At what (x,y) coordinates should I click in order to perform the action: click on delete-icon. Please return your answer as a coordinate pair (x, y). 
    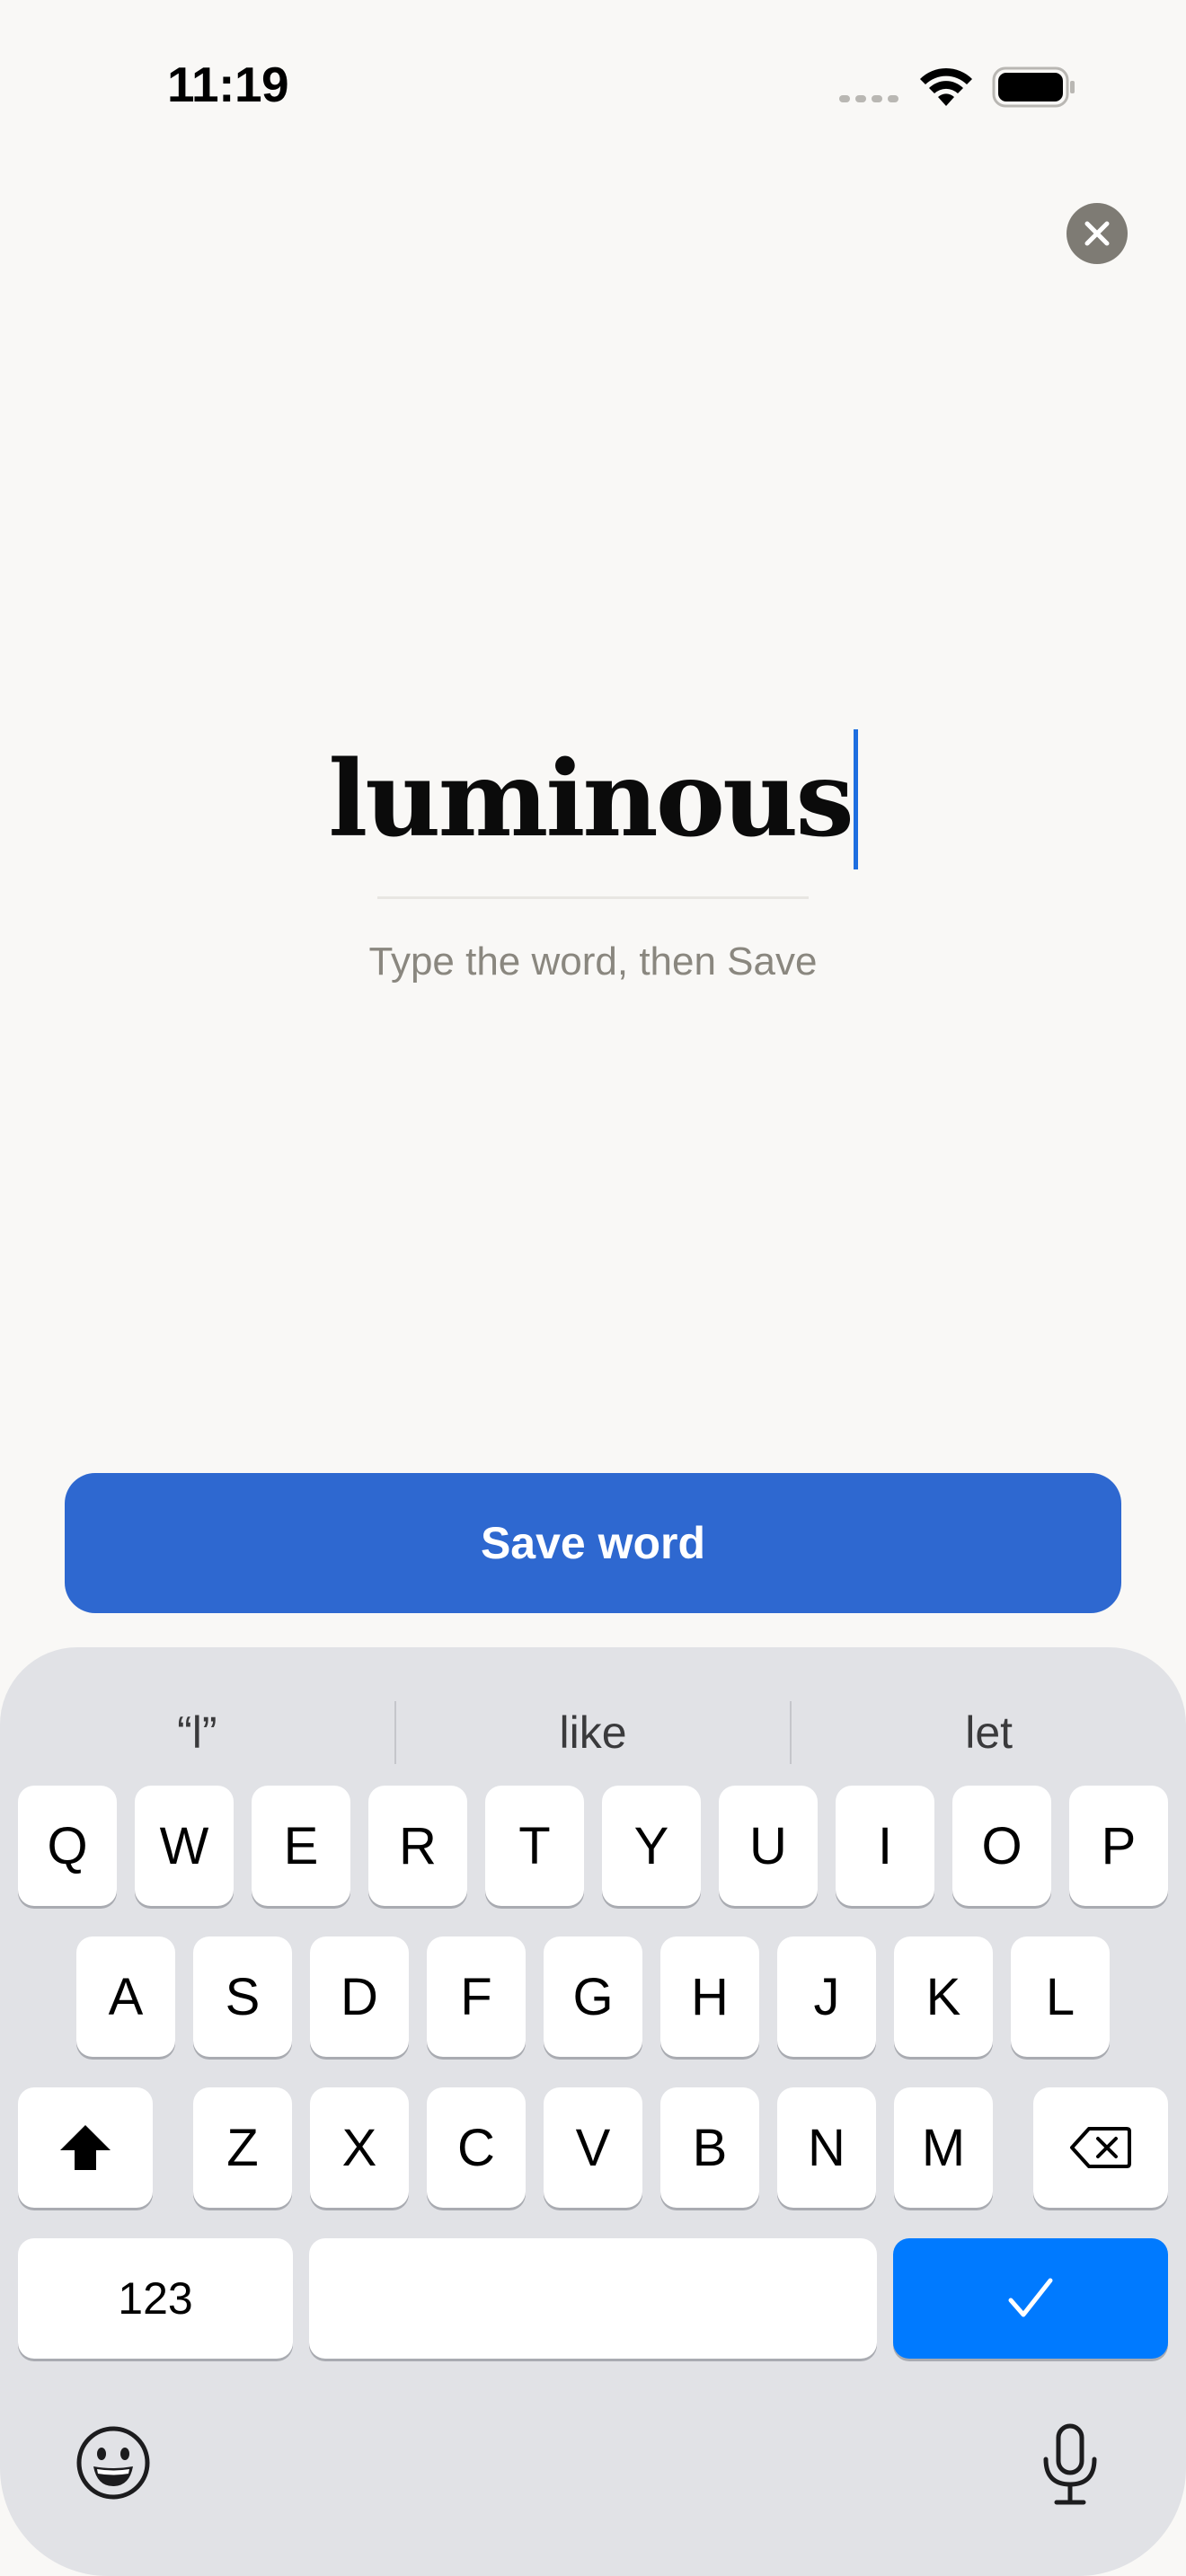
    Looking at the image, I should click on (1100, 2147).